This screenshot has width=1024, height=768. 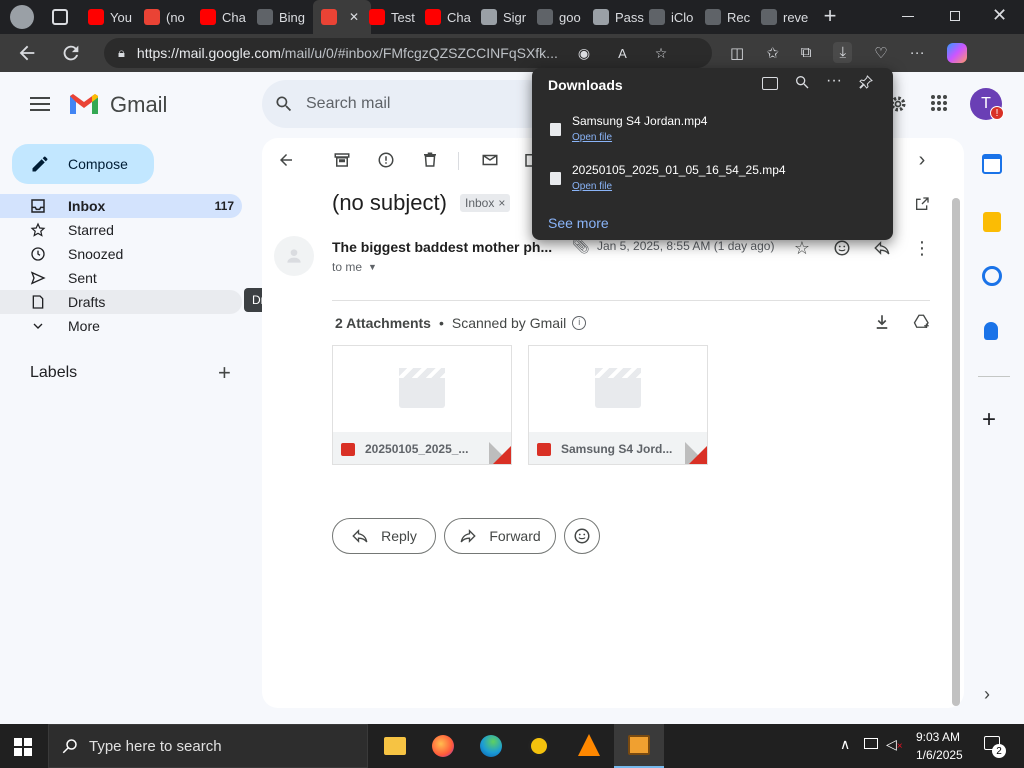 I want to click on show-hidden-icons: ∧, so click(x=845, y=744).